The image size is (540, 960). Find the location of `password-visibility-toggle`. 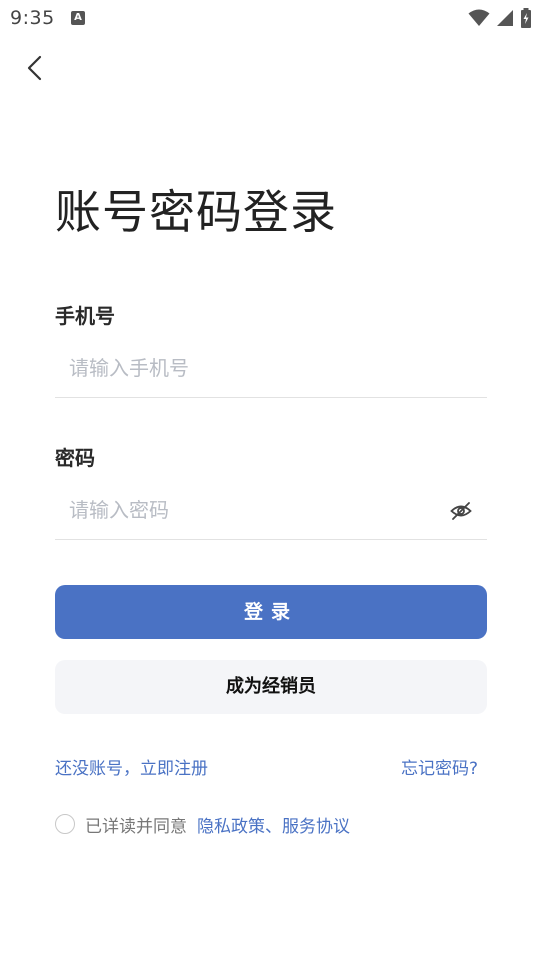

password-visibility-toggle is located at coordinates (461, 511).